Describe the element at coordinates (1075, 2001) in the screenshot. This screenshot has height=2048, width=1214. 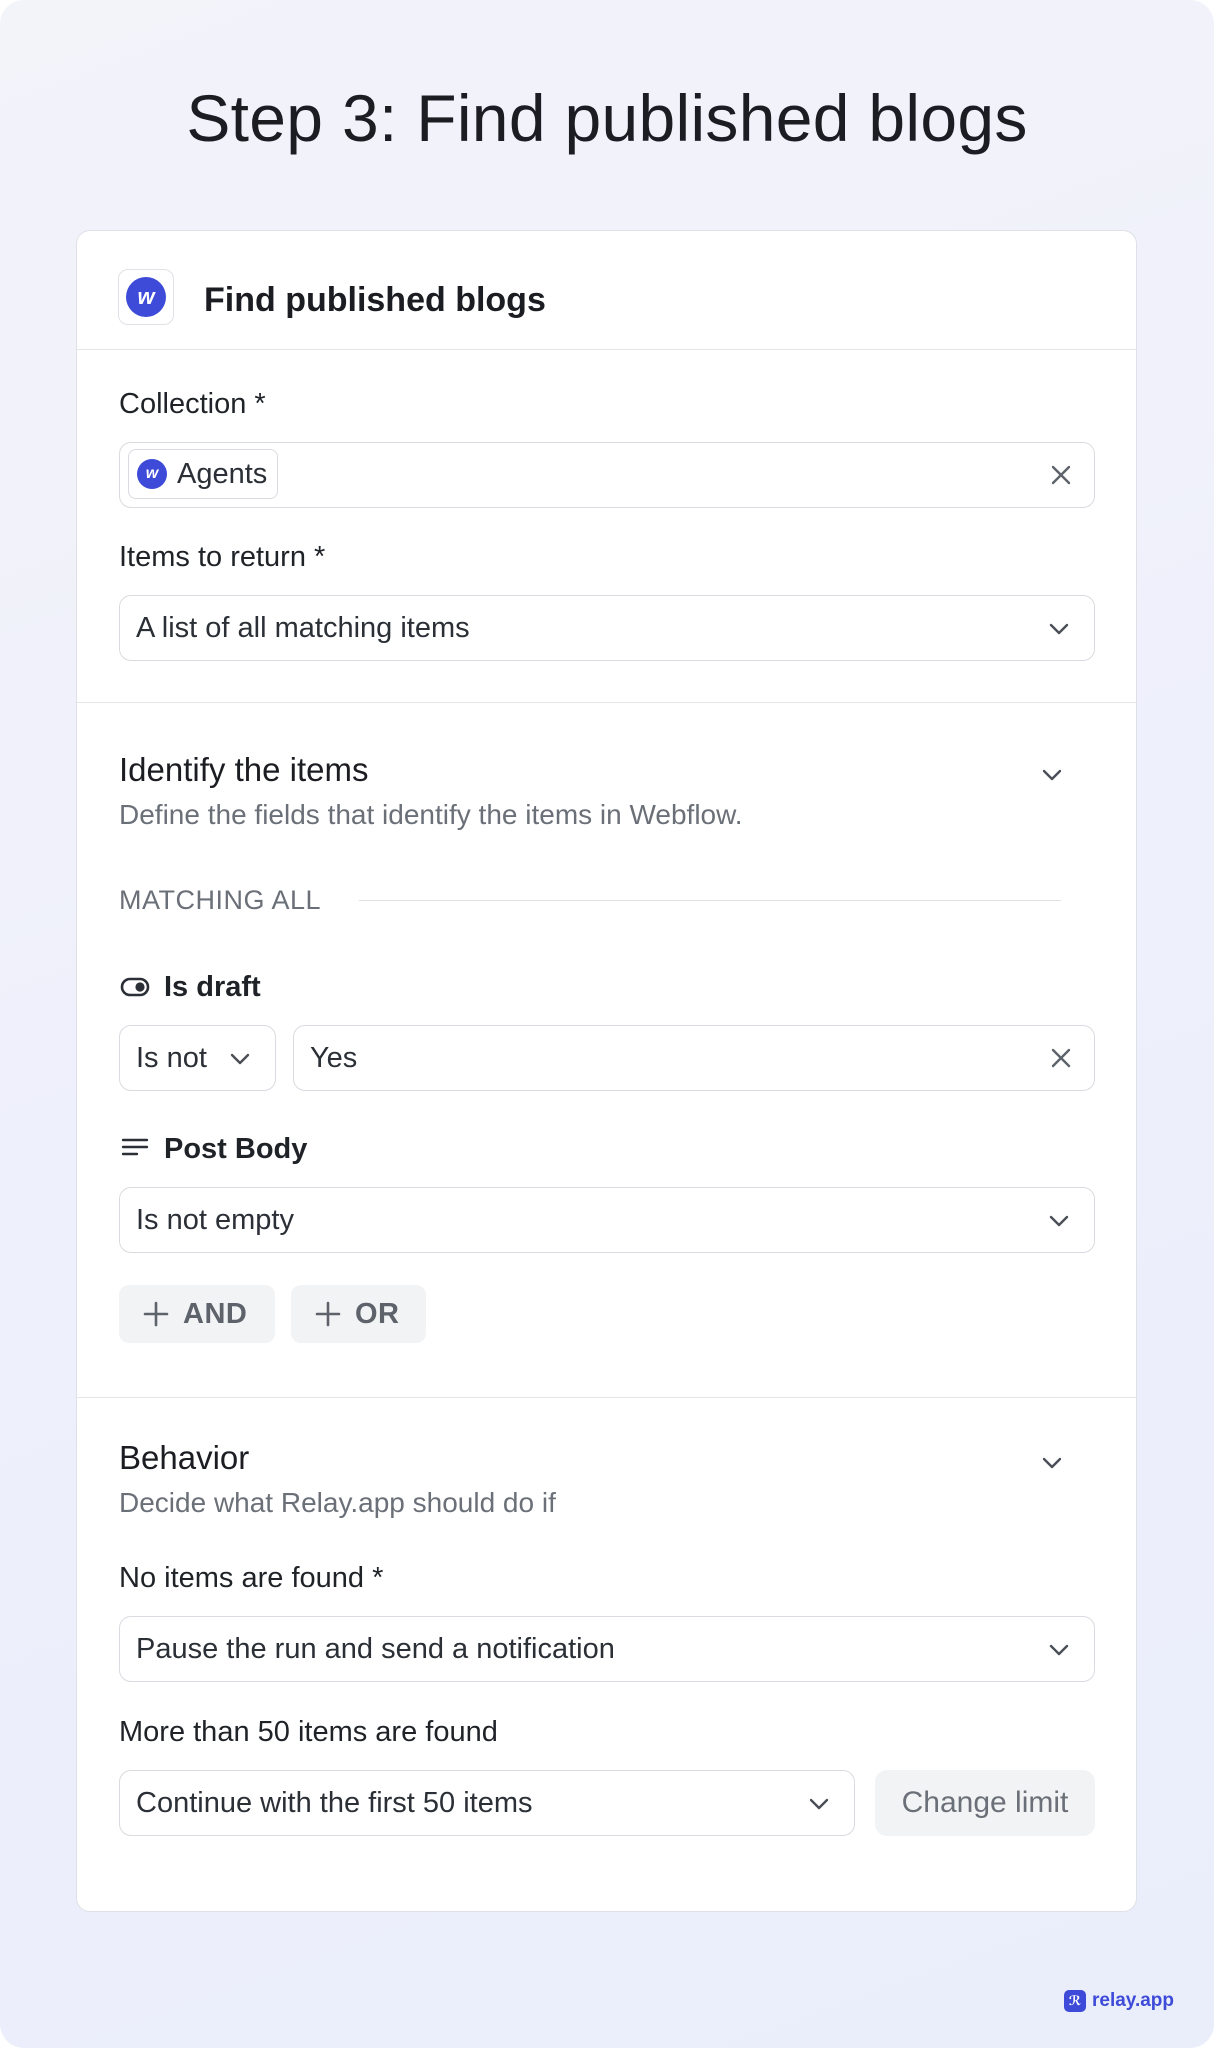
I see `relay-logo-icon: ℛ` at that location.